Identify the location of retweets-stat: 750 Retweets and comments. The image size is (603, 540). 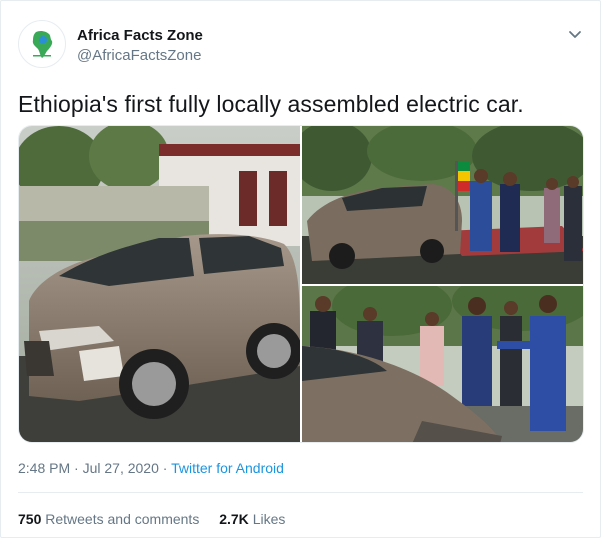
(110, 519).